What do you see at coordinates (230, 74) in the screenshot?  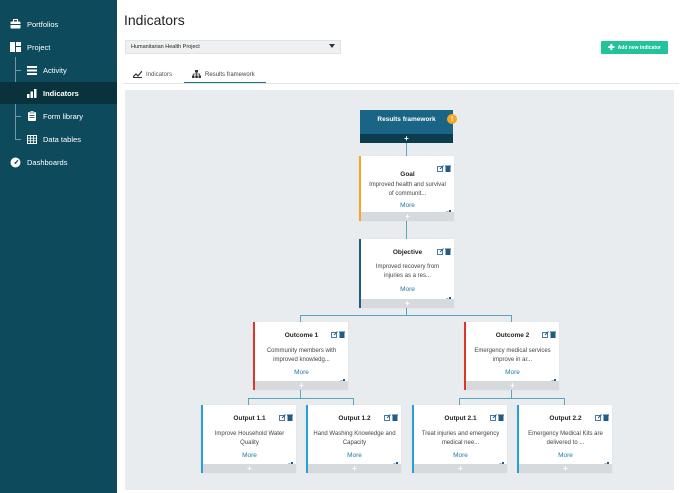 I see `tab-label: Results framework` at bounding box center [230, 74].